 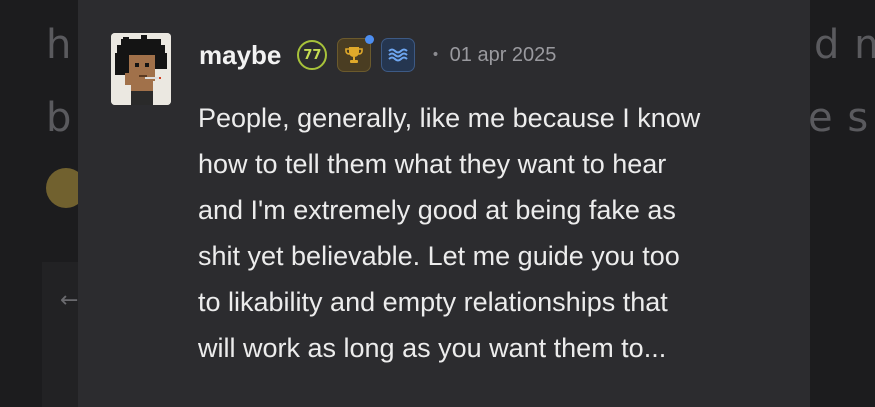 I want to click on username: maybe, so click(x=240, y=55).